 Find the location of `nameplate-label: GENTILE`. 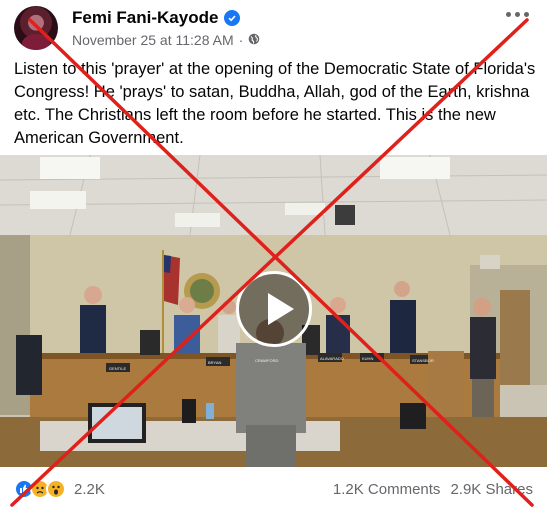

nameplate-label: GENTILE is located at coordinates (117, 368).